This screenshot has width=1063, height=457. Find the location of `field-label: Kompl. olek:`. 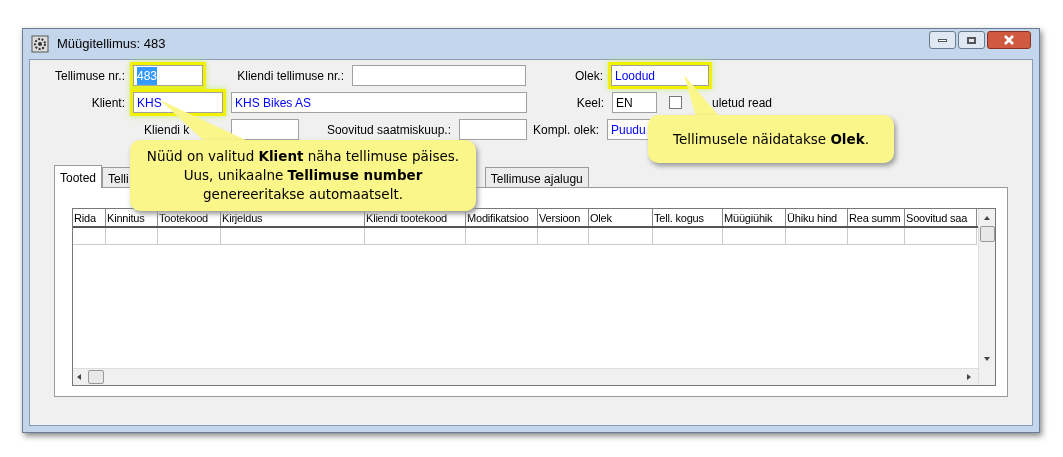

field-label: Kompl. olek: is located at coordinates (565, 129).